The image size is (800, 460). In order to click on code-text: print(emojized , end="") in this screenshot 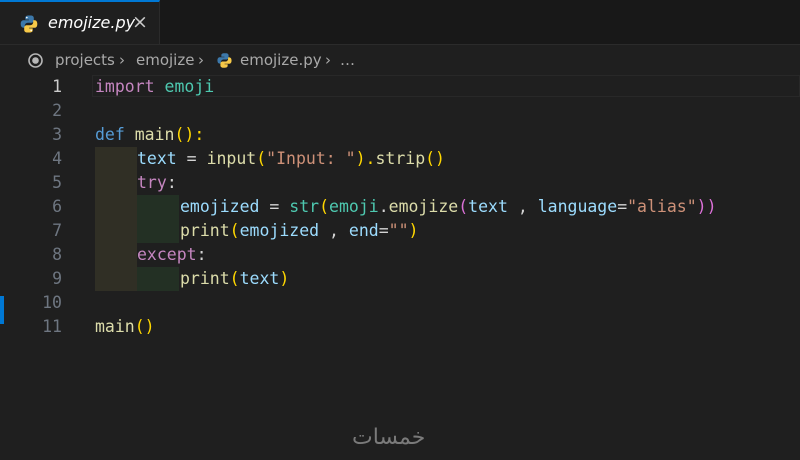, I will do `click(299, 230)`.